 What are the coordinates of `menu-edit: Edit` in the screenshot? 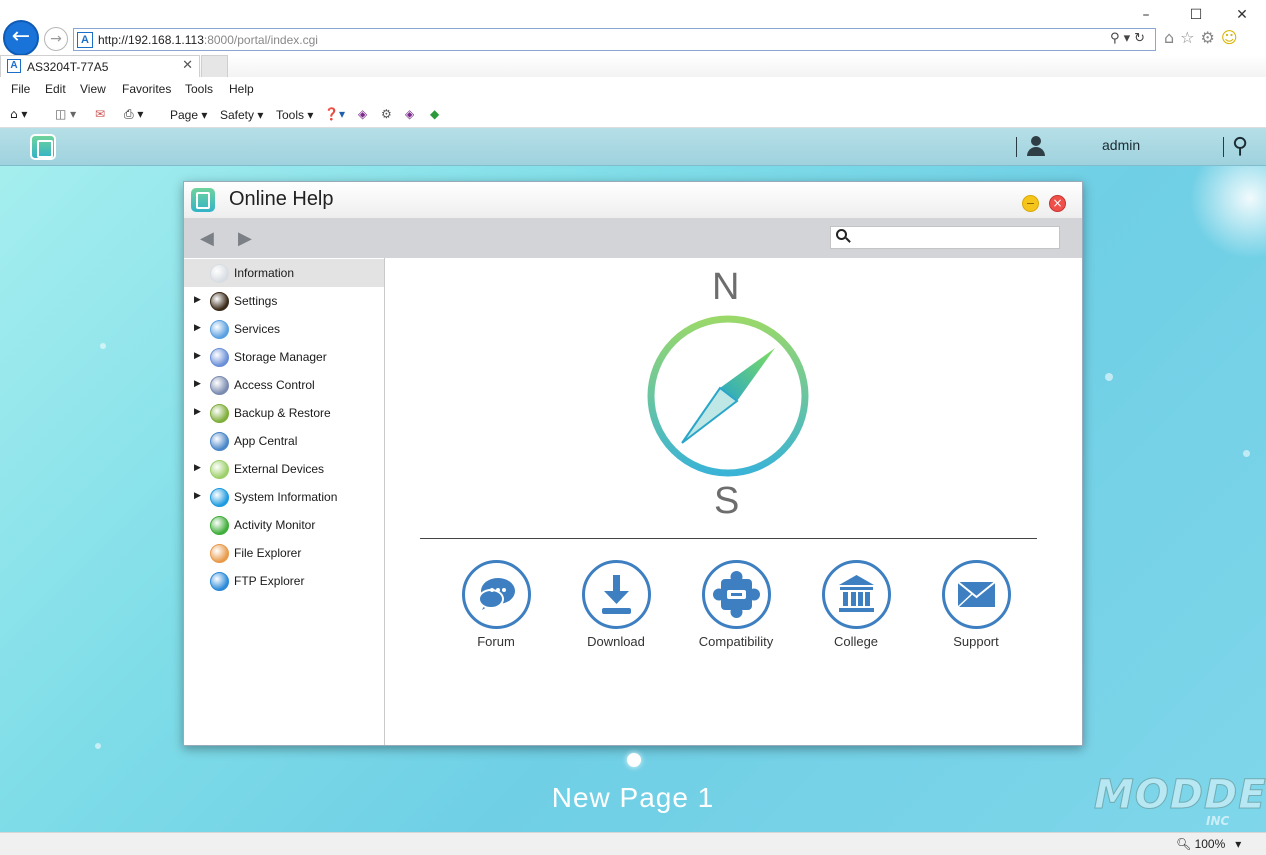 It's located at (55, 89).